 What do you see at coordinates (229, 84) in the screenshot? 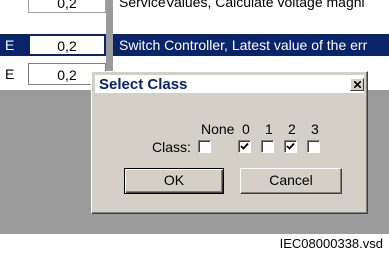
I see `dialog-titlebar: Select Class` at bounding box center [229, 84].